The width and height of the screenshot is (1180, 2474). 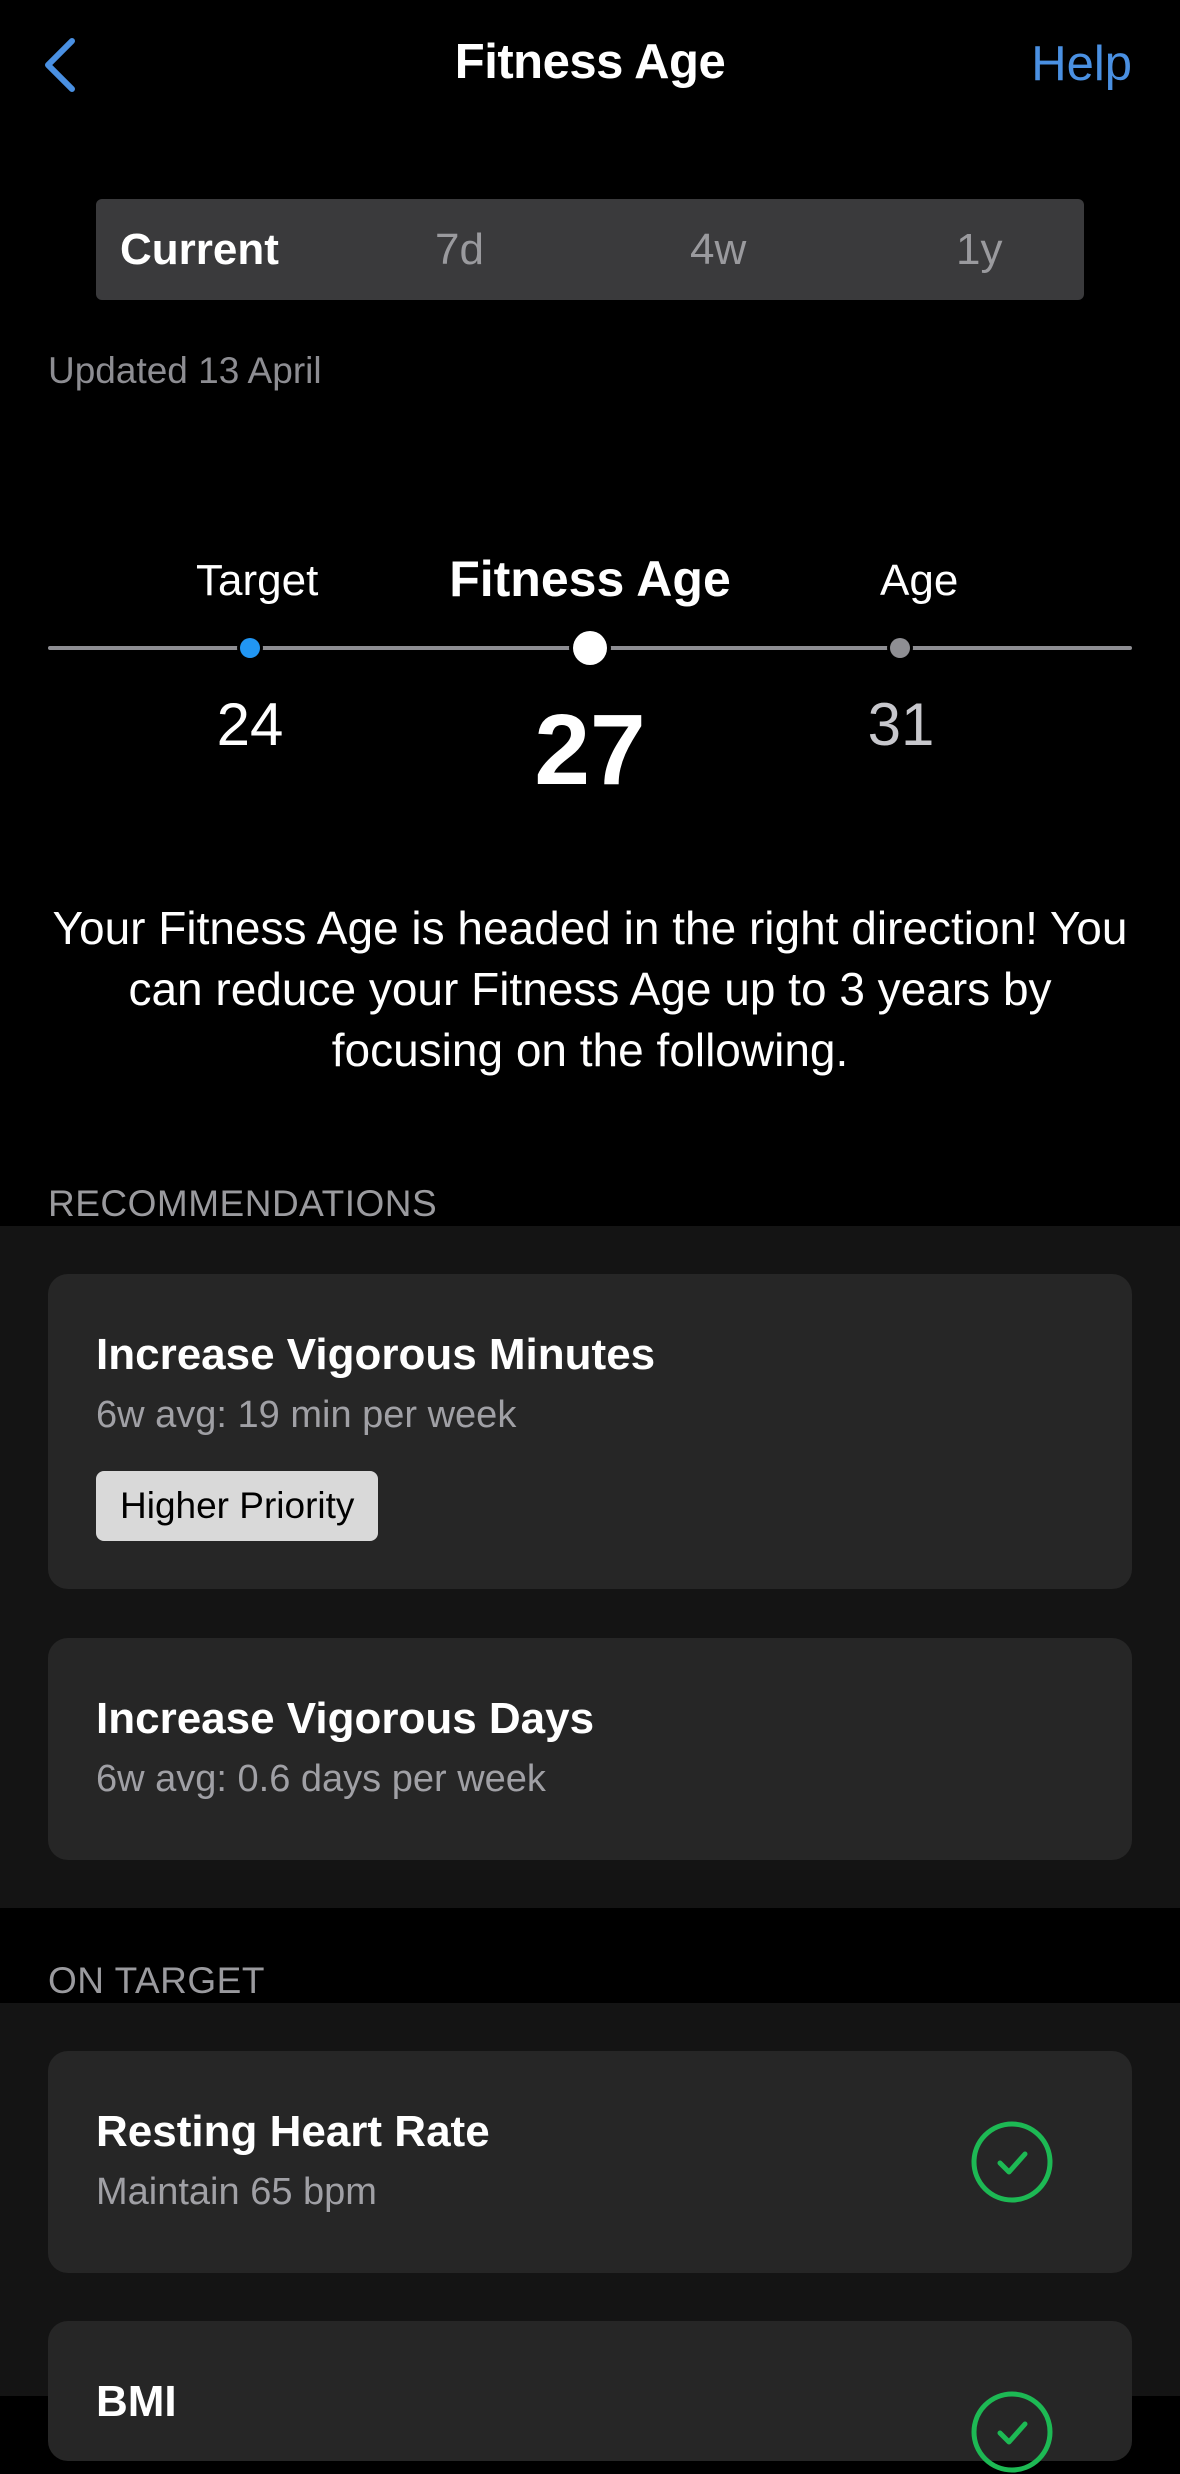 What do you see at coordinates (590, 62) in the screenshot?
I see `page-title: Fitness Age` at bounding box center [590, 62].